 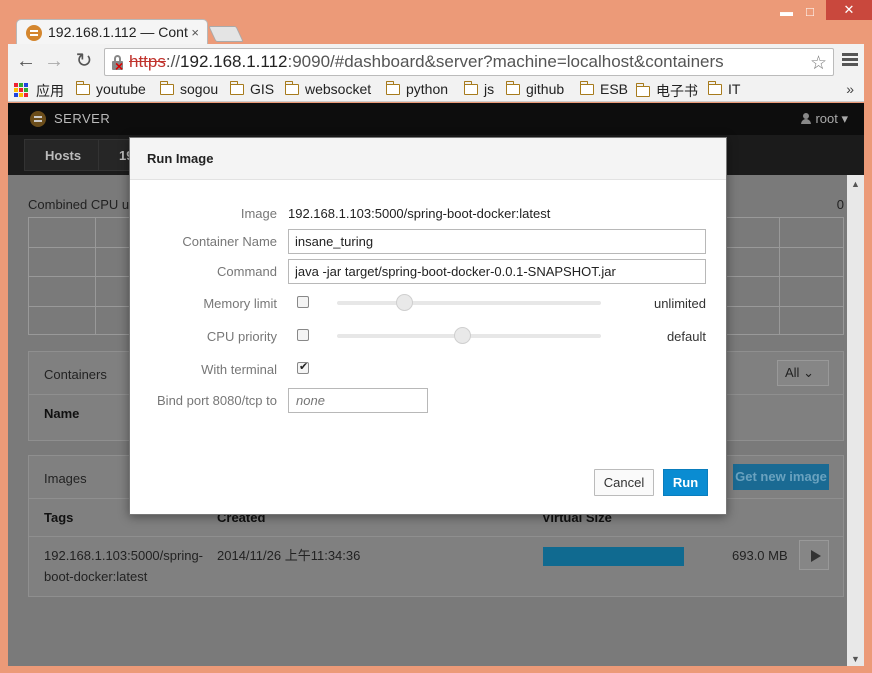 What do you see at coordinates (118, 64) in the screenshot?
I see `insecure-lock-icon: ×` at bounding box center [118, 64].